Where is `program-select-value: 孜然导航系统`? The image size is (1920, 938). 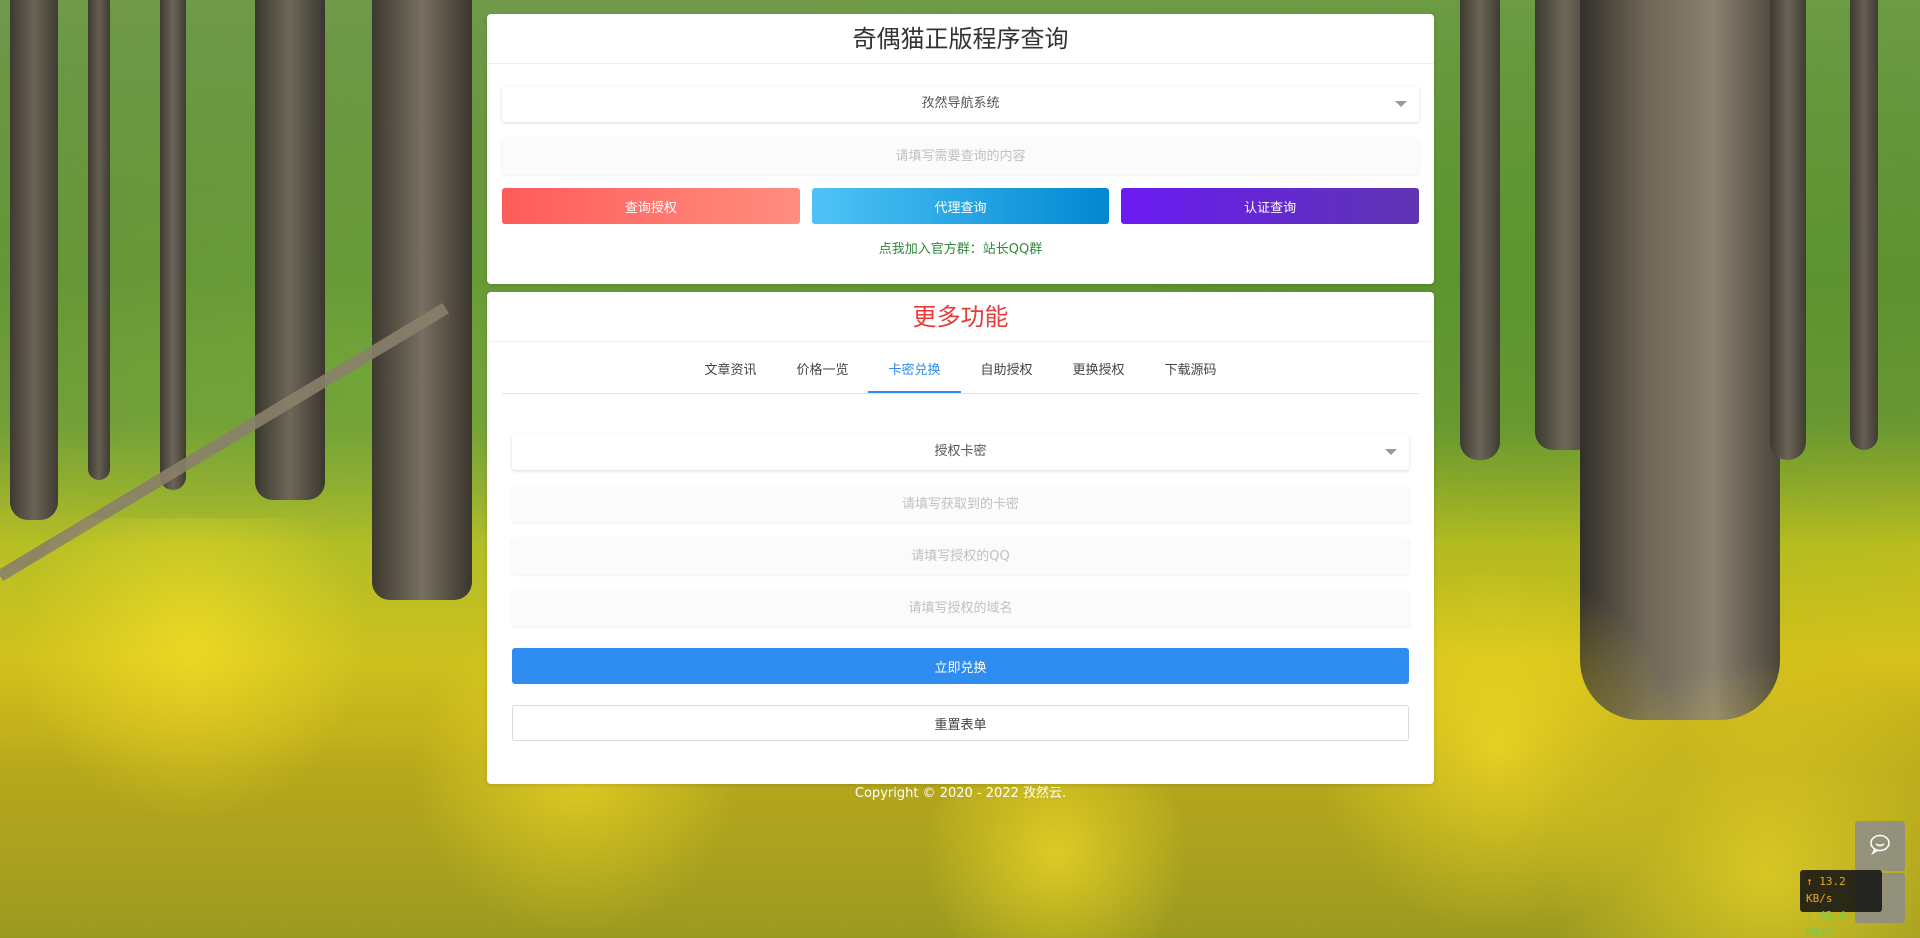 program-select-value: 孜然导航系统 is located at coordinates (960, 103).